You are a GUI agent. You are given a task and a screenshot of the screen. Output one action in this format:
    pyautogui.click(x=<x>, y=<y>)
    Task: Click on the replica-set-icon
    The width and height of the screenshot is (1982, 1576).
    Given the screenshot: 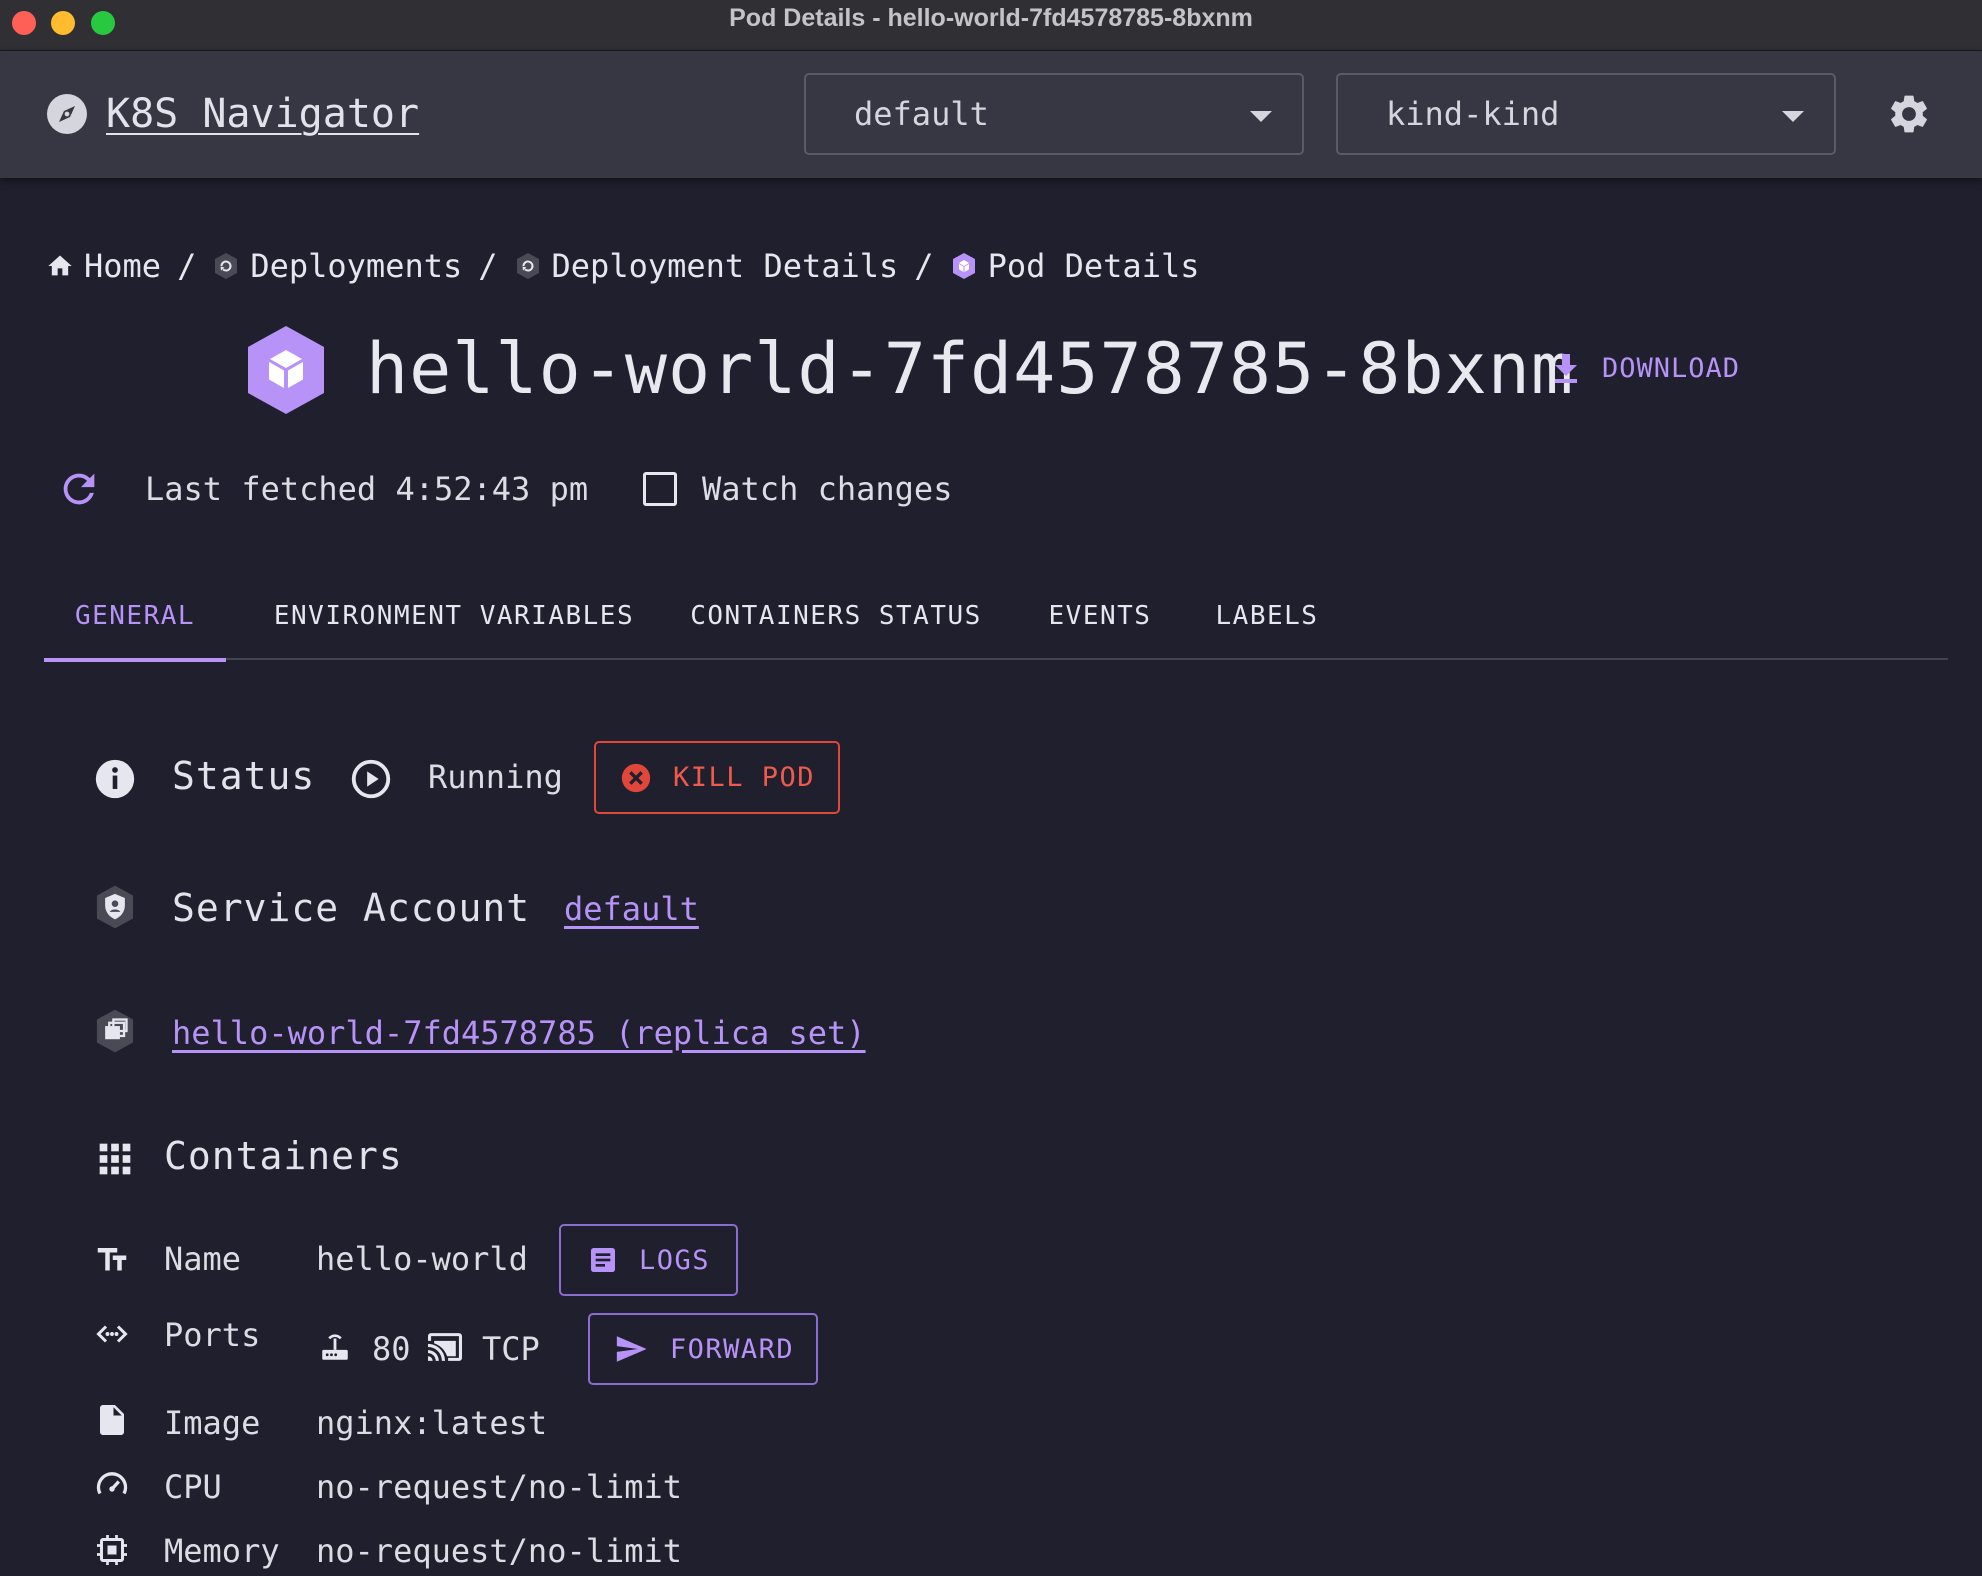 What is the action you would take?
    pyautogui.click(x=115, y=1031)
    